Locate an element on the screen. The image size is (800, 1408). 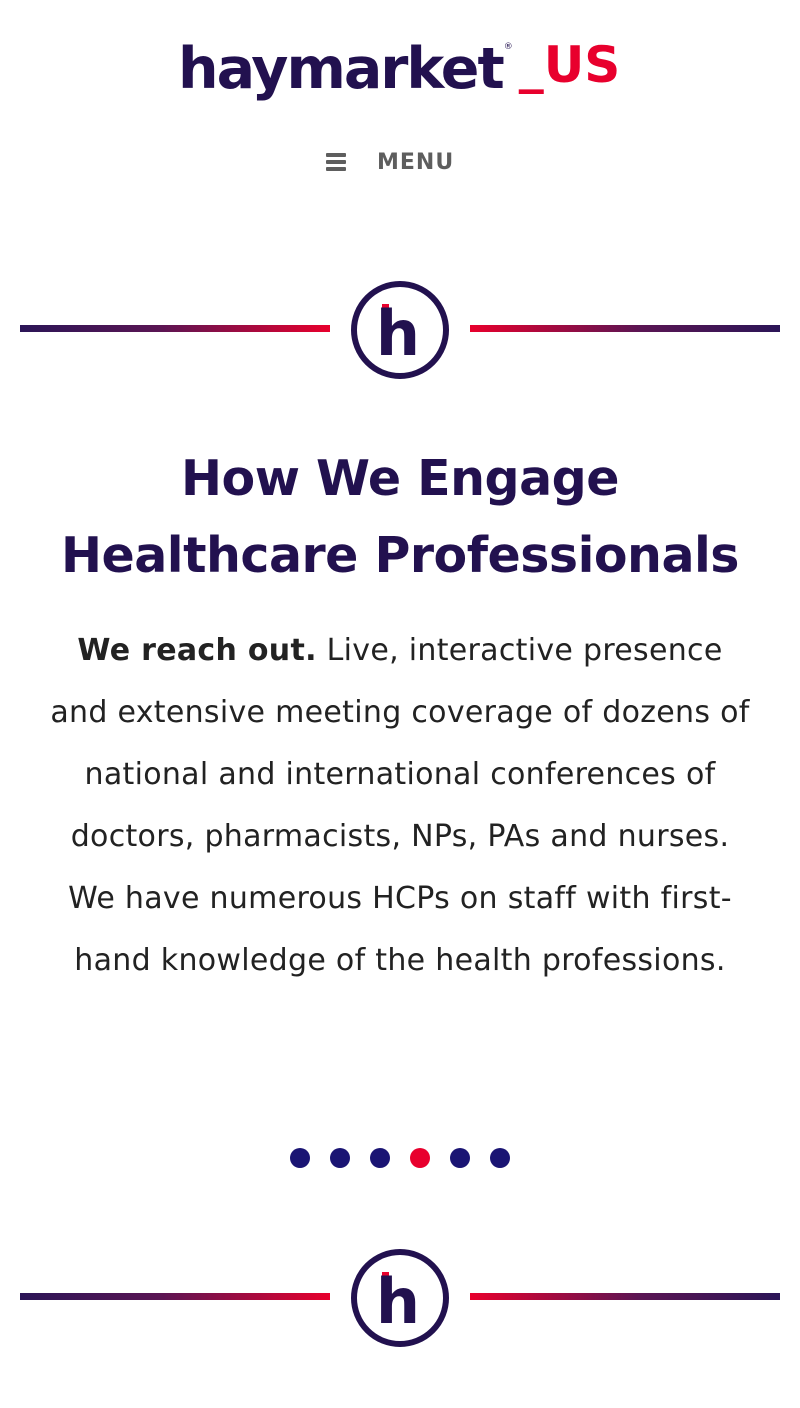
site-header: haymarket ® _US MENU is located at coordinates (400, 105).